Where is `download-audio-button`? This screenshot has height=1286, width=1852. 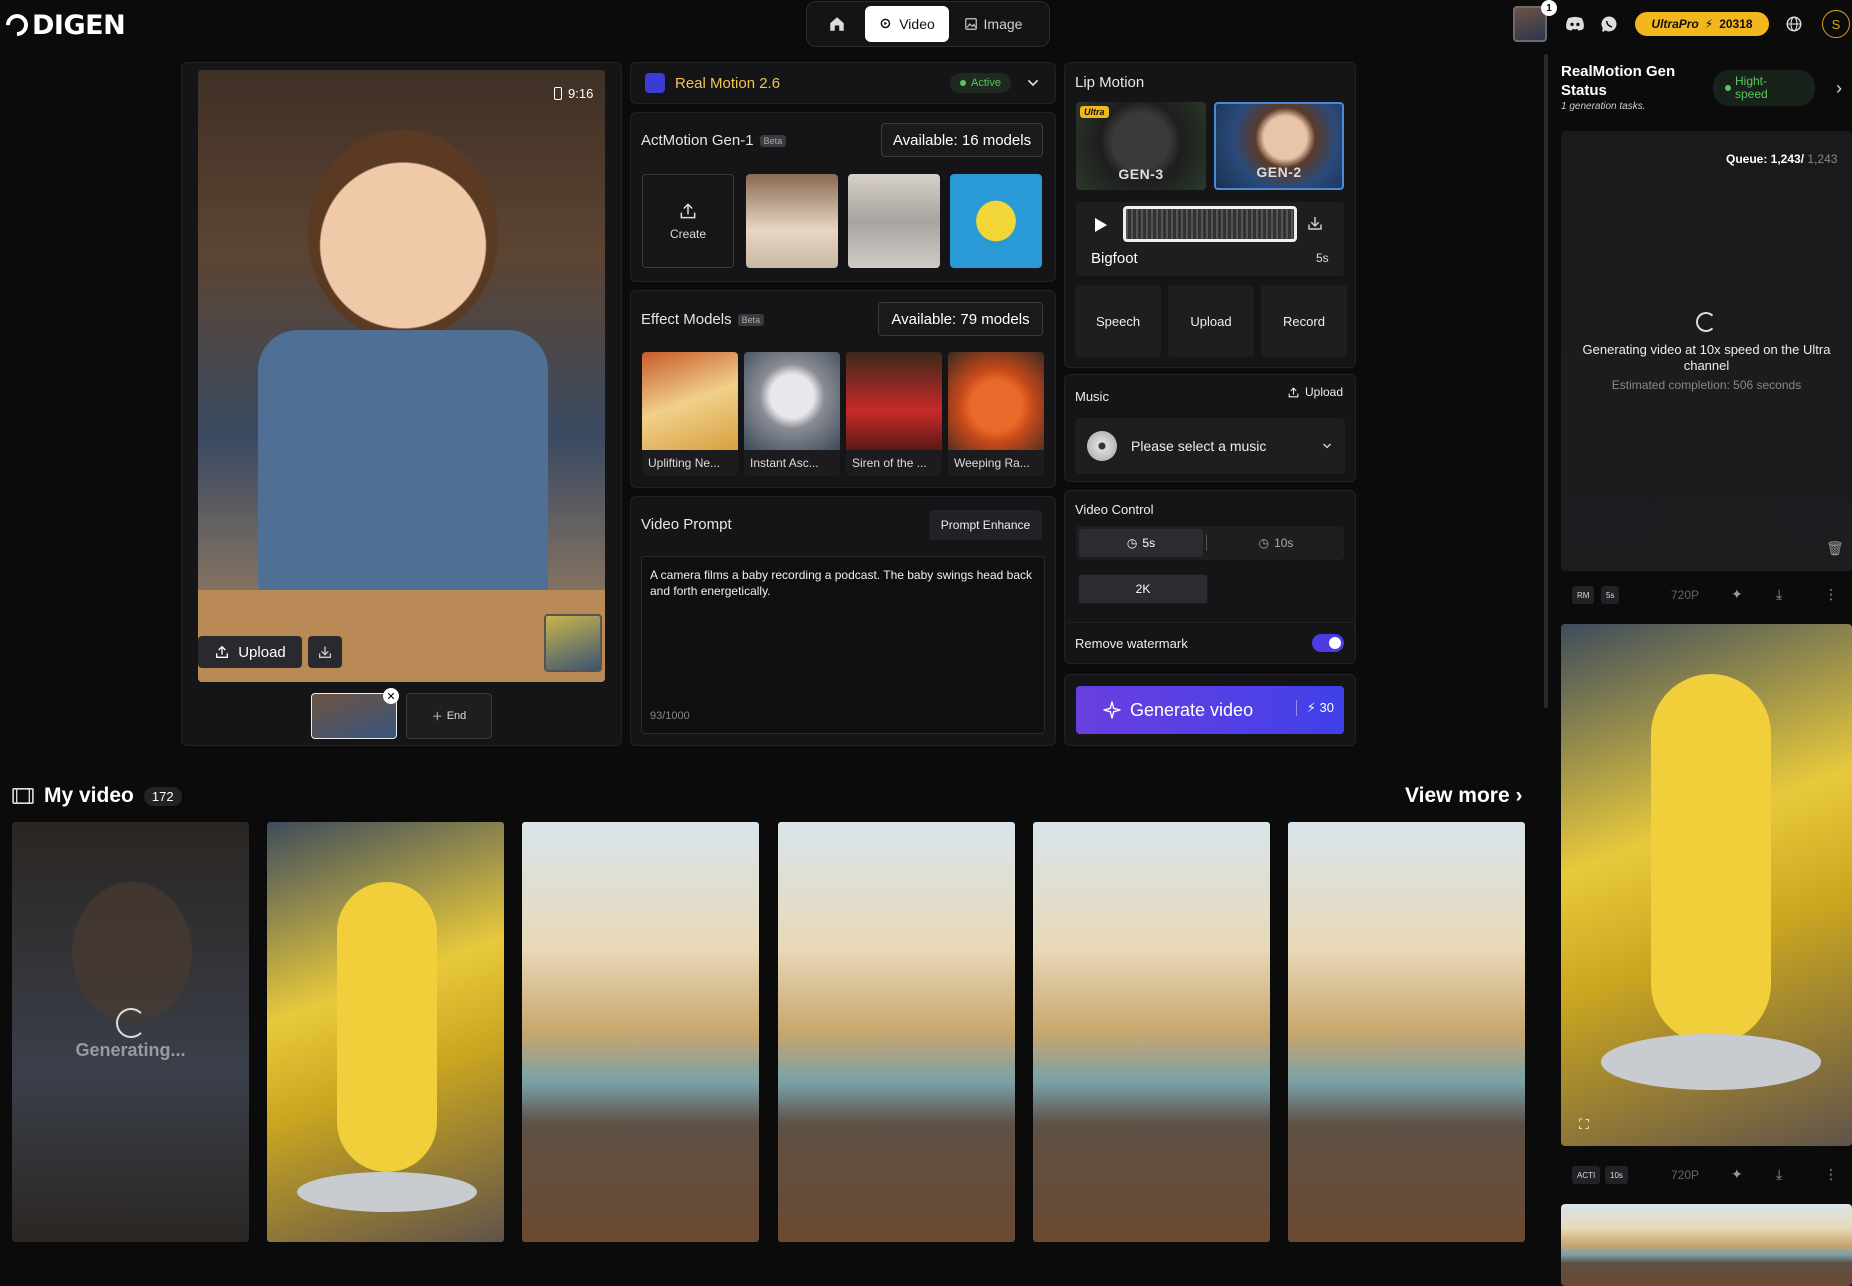 download-audio-button is located at coordinates (1315, 225).